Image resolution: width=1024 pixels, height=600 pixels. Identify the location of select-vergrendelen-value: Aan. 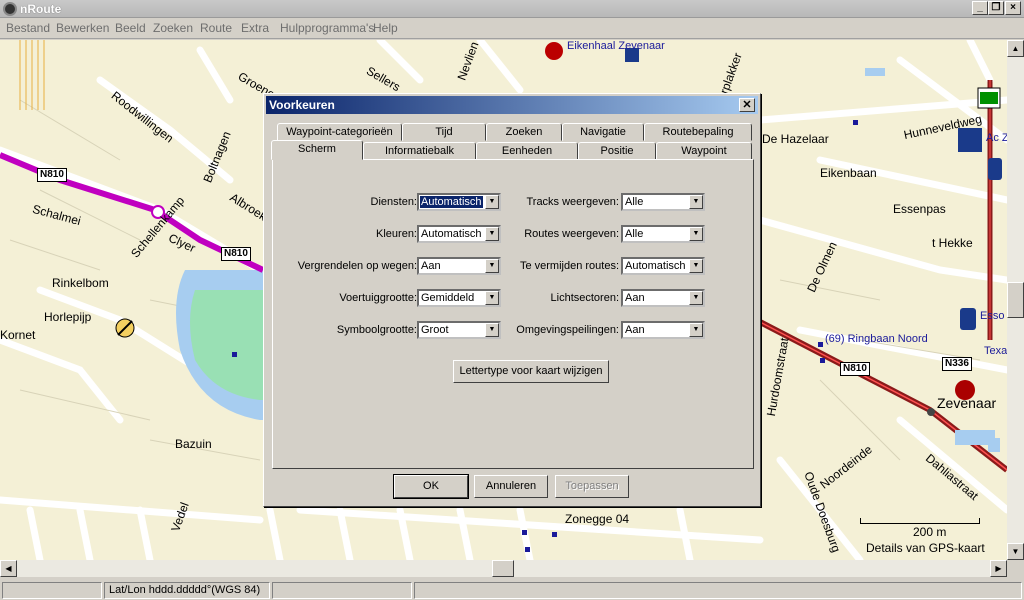
(431, 266).